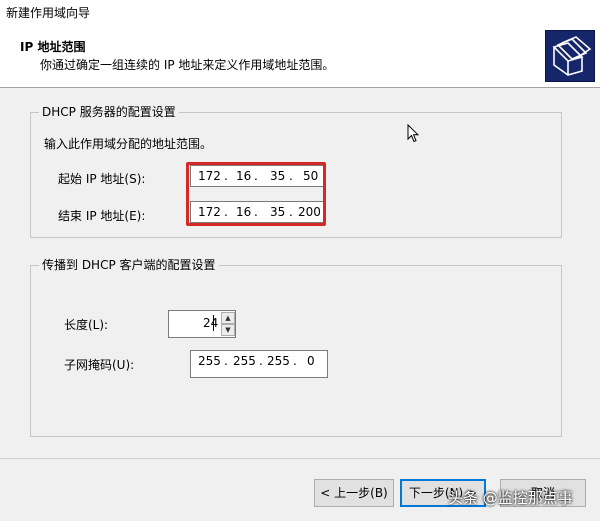 Image resolution: width=600 pixels, height=521 pixels. What do you see at coordinates (109, 112) in the screenshot?
I see `group-legend: DHCP 服务器的配置设置` at bounding box center [109, 112].